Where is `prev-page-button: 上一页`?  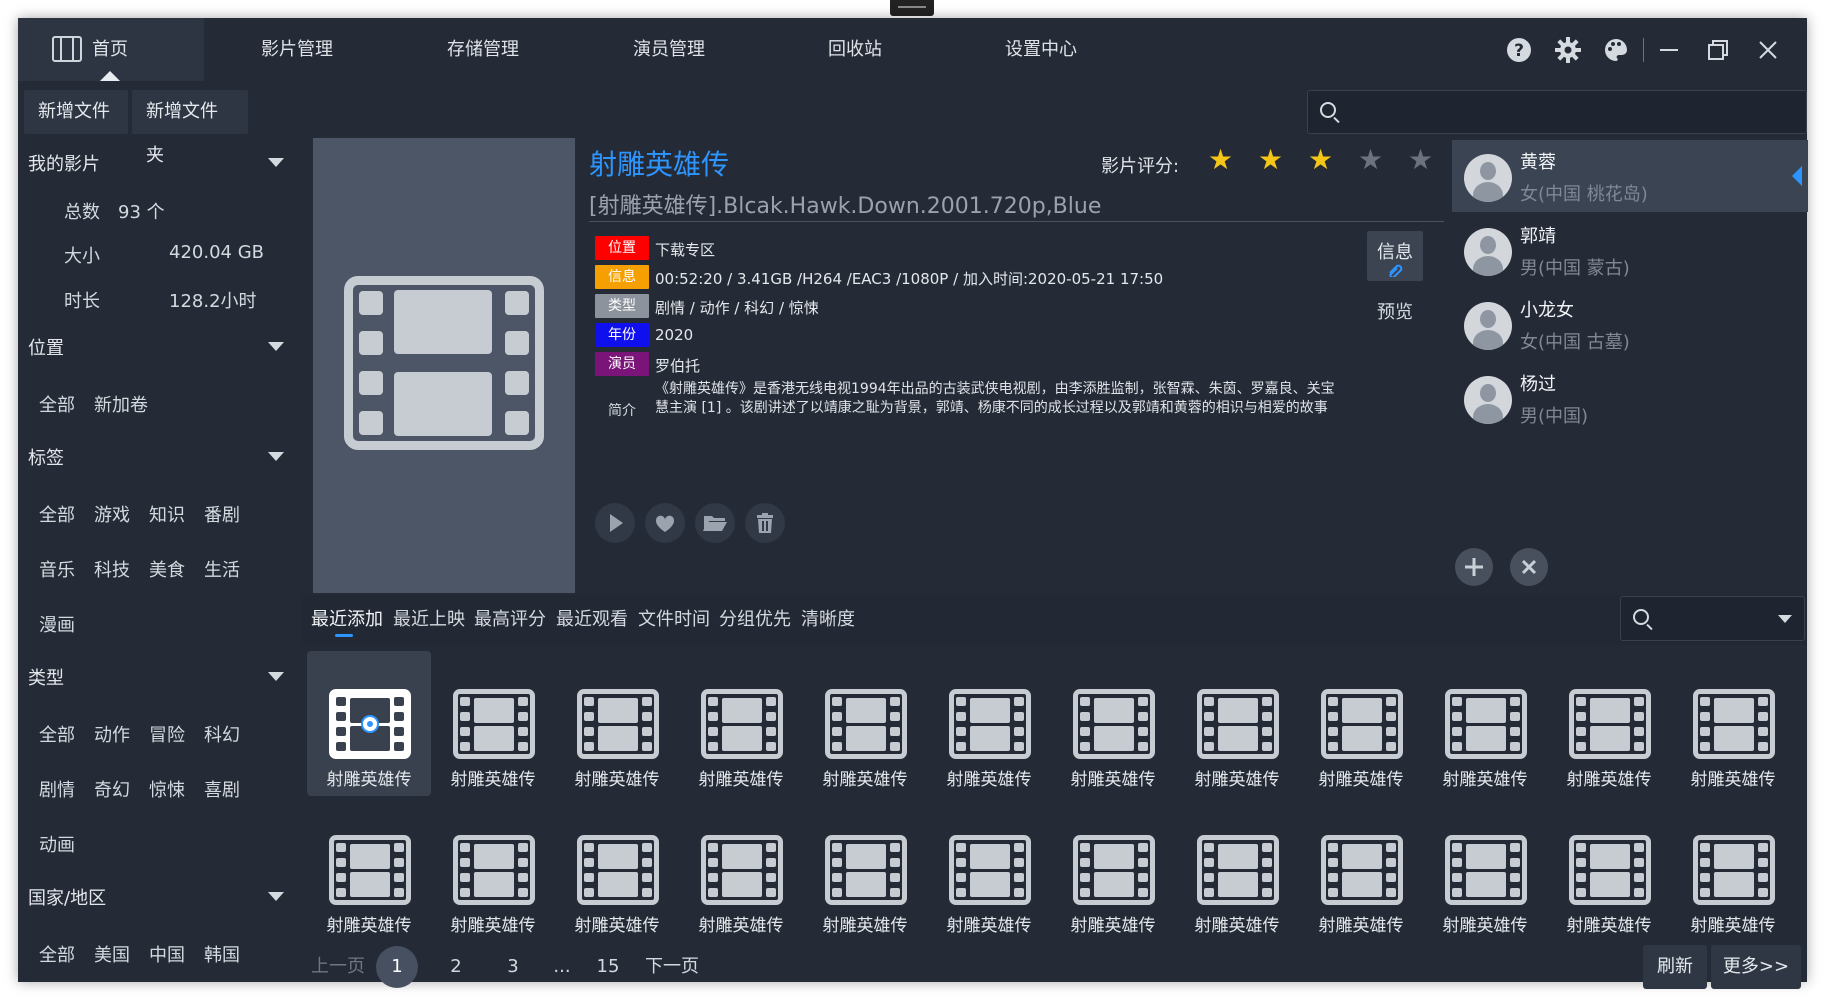 prev-page-button: 上一页 is located at coordinates (338, 967).